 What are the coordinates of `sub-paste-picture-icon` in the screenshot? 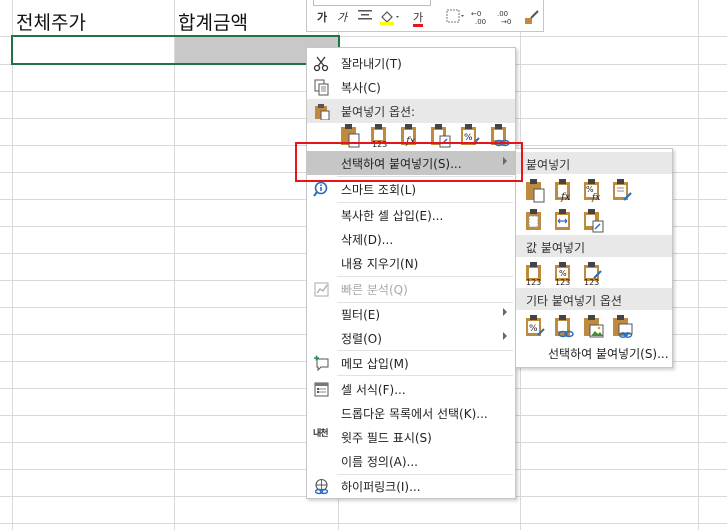 It's located at (593, 327).